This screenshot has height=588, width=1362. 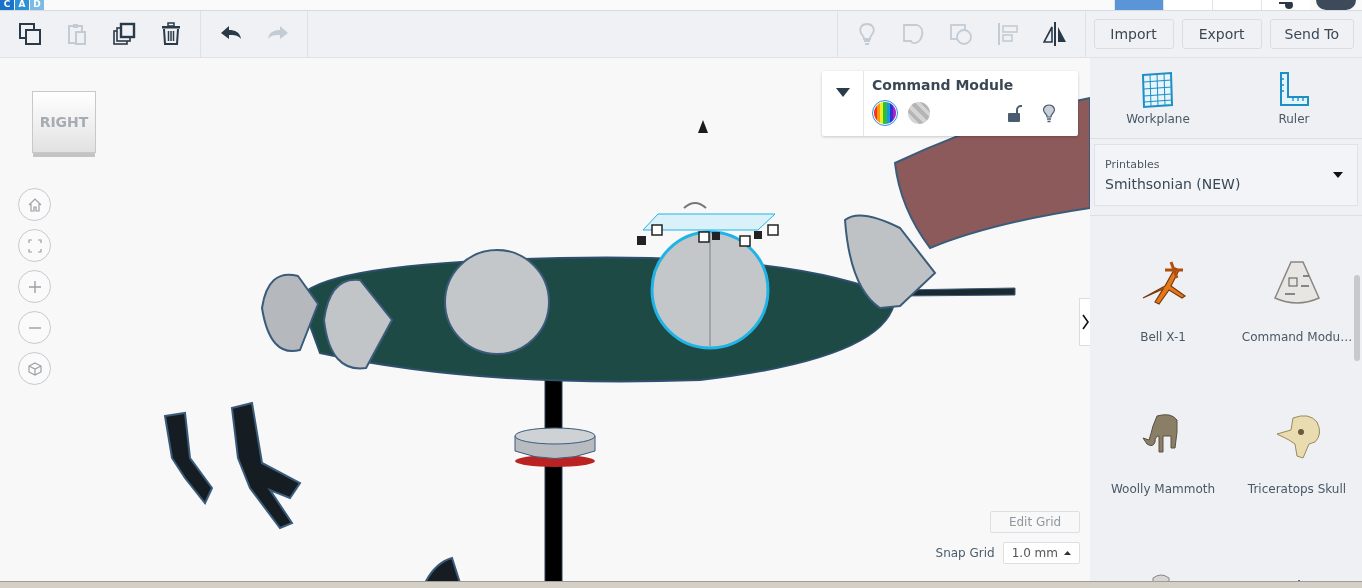 What do you see at coordinates (1311, 34) in the screenshot?
I see `send-to-button: Send To` at bounding box center [1311, 34].